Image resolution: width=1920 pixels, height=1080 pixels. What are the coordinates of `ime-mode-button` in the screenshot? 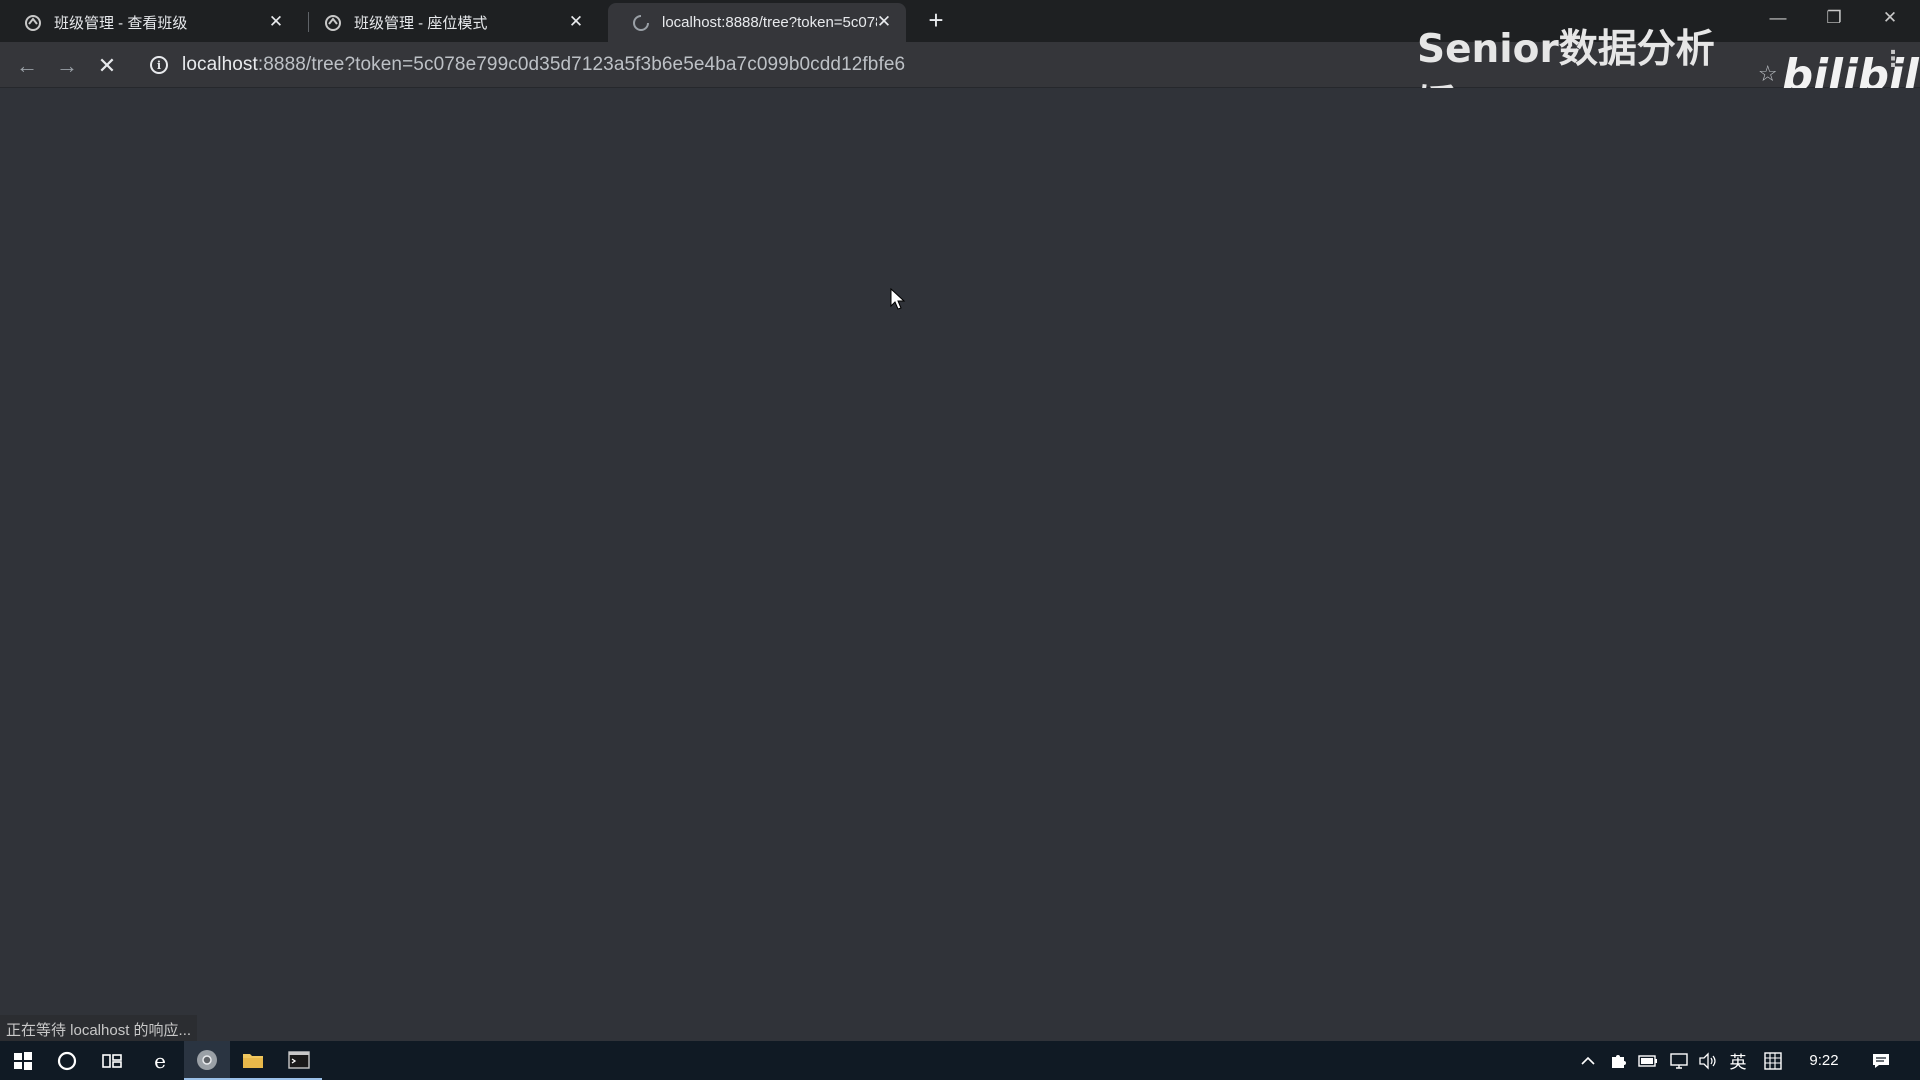 It's located at (1773, 1060).